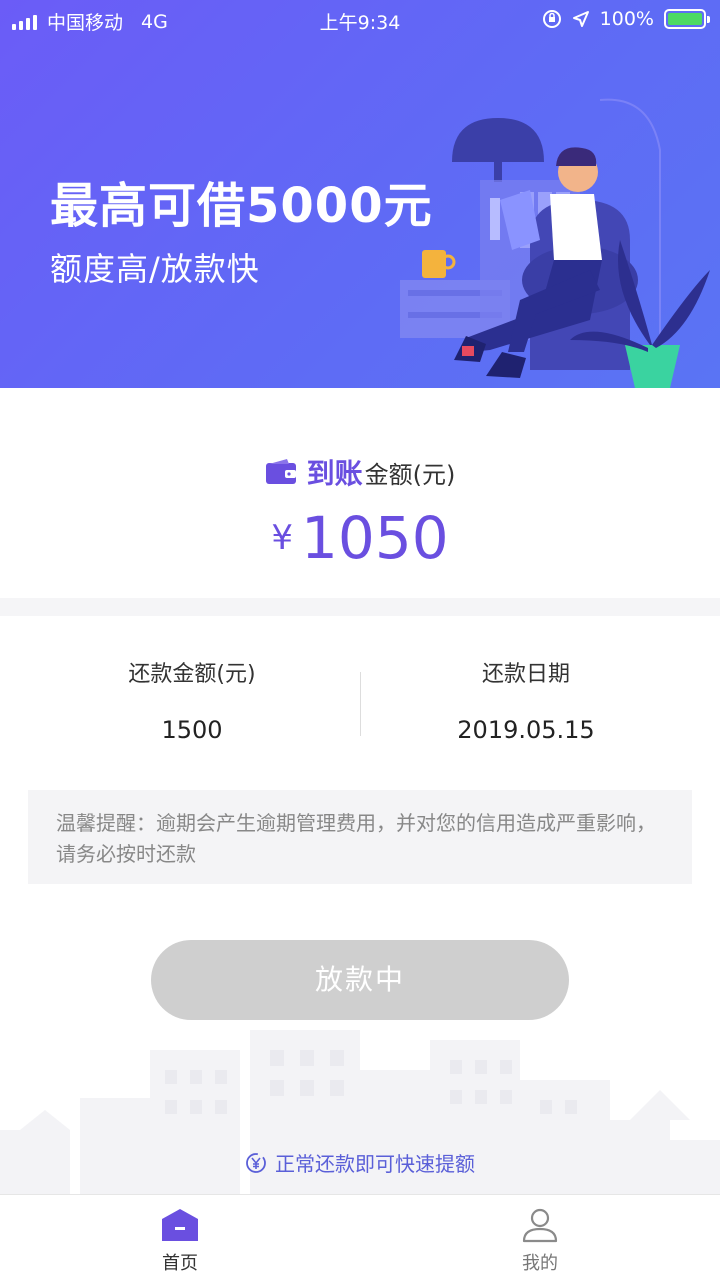  I want to click on disbursing-button: 放款中, so click(360, 980).